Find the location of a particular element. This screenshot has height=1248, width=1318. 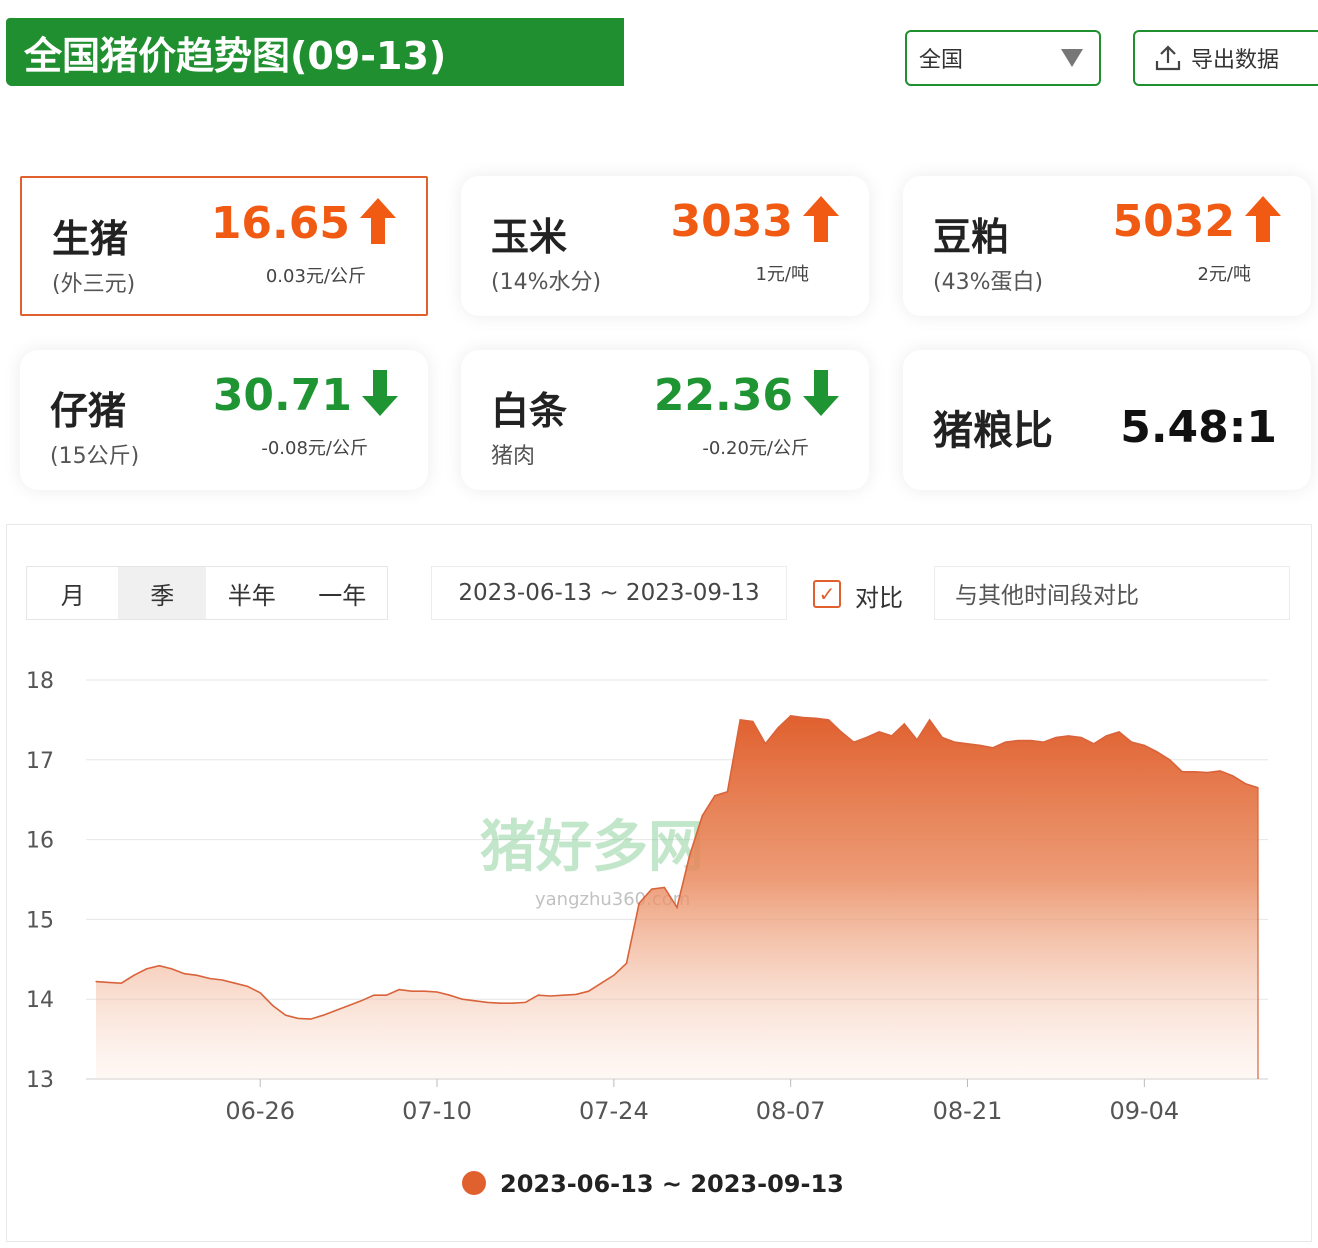

x-axis: 06-26 07-10 07-24 08-07 08-21 09-04 is located at coordinates (702, 1102).